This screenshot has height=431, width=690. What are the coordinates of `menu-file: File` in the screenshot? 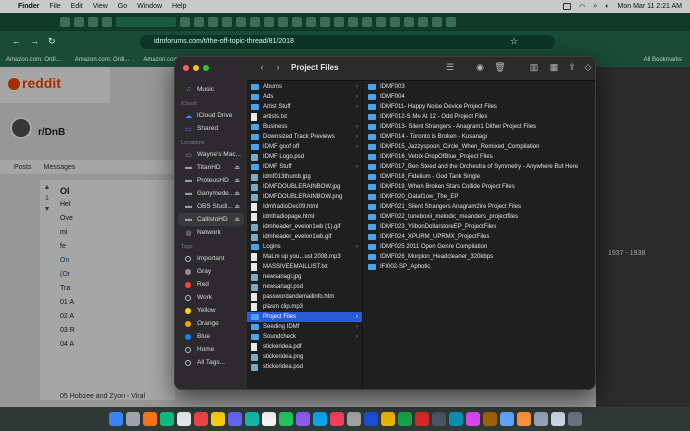 It's located at (54, 6).